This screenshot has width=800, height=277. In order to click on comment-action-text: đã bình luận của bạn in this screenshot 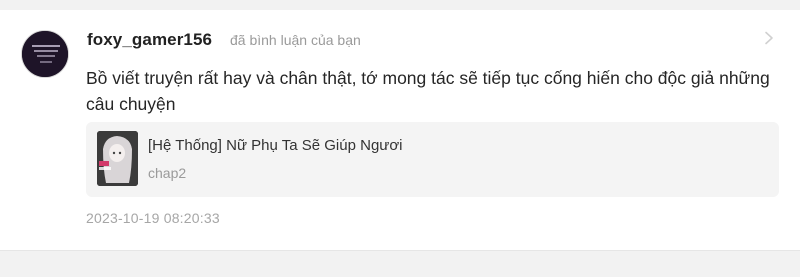, I will do `click(295, 40)`.